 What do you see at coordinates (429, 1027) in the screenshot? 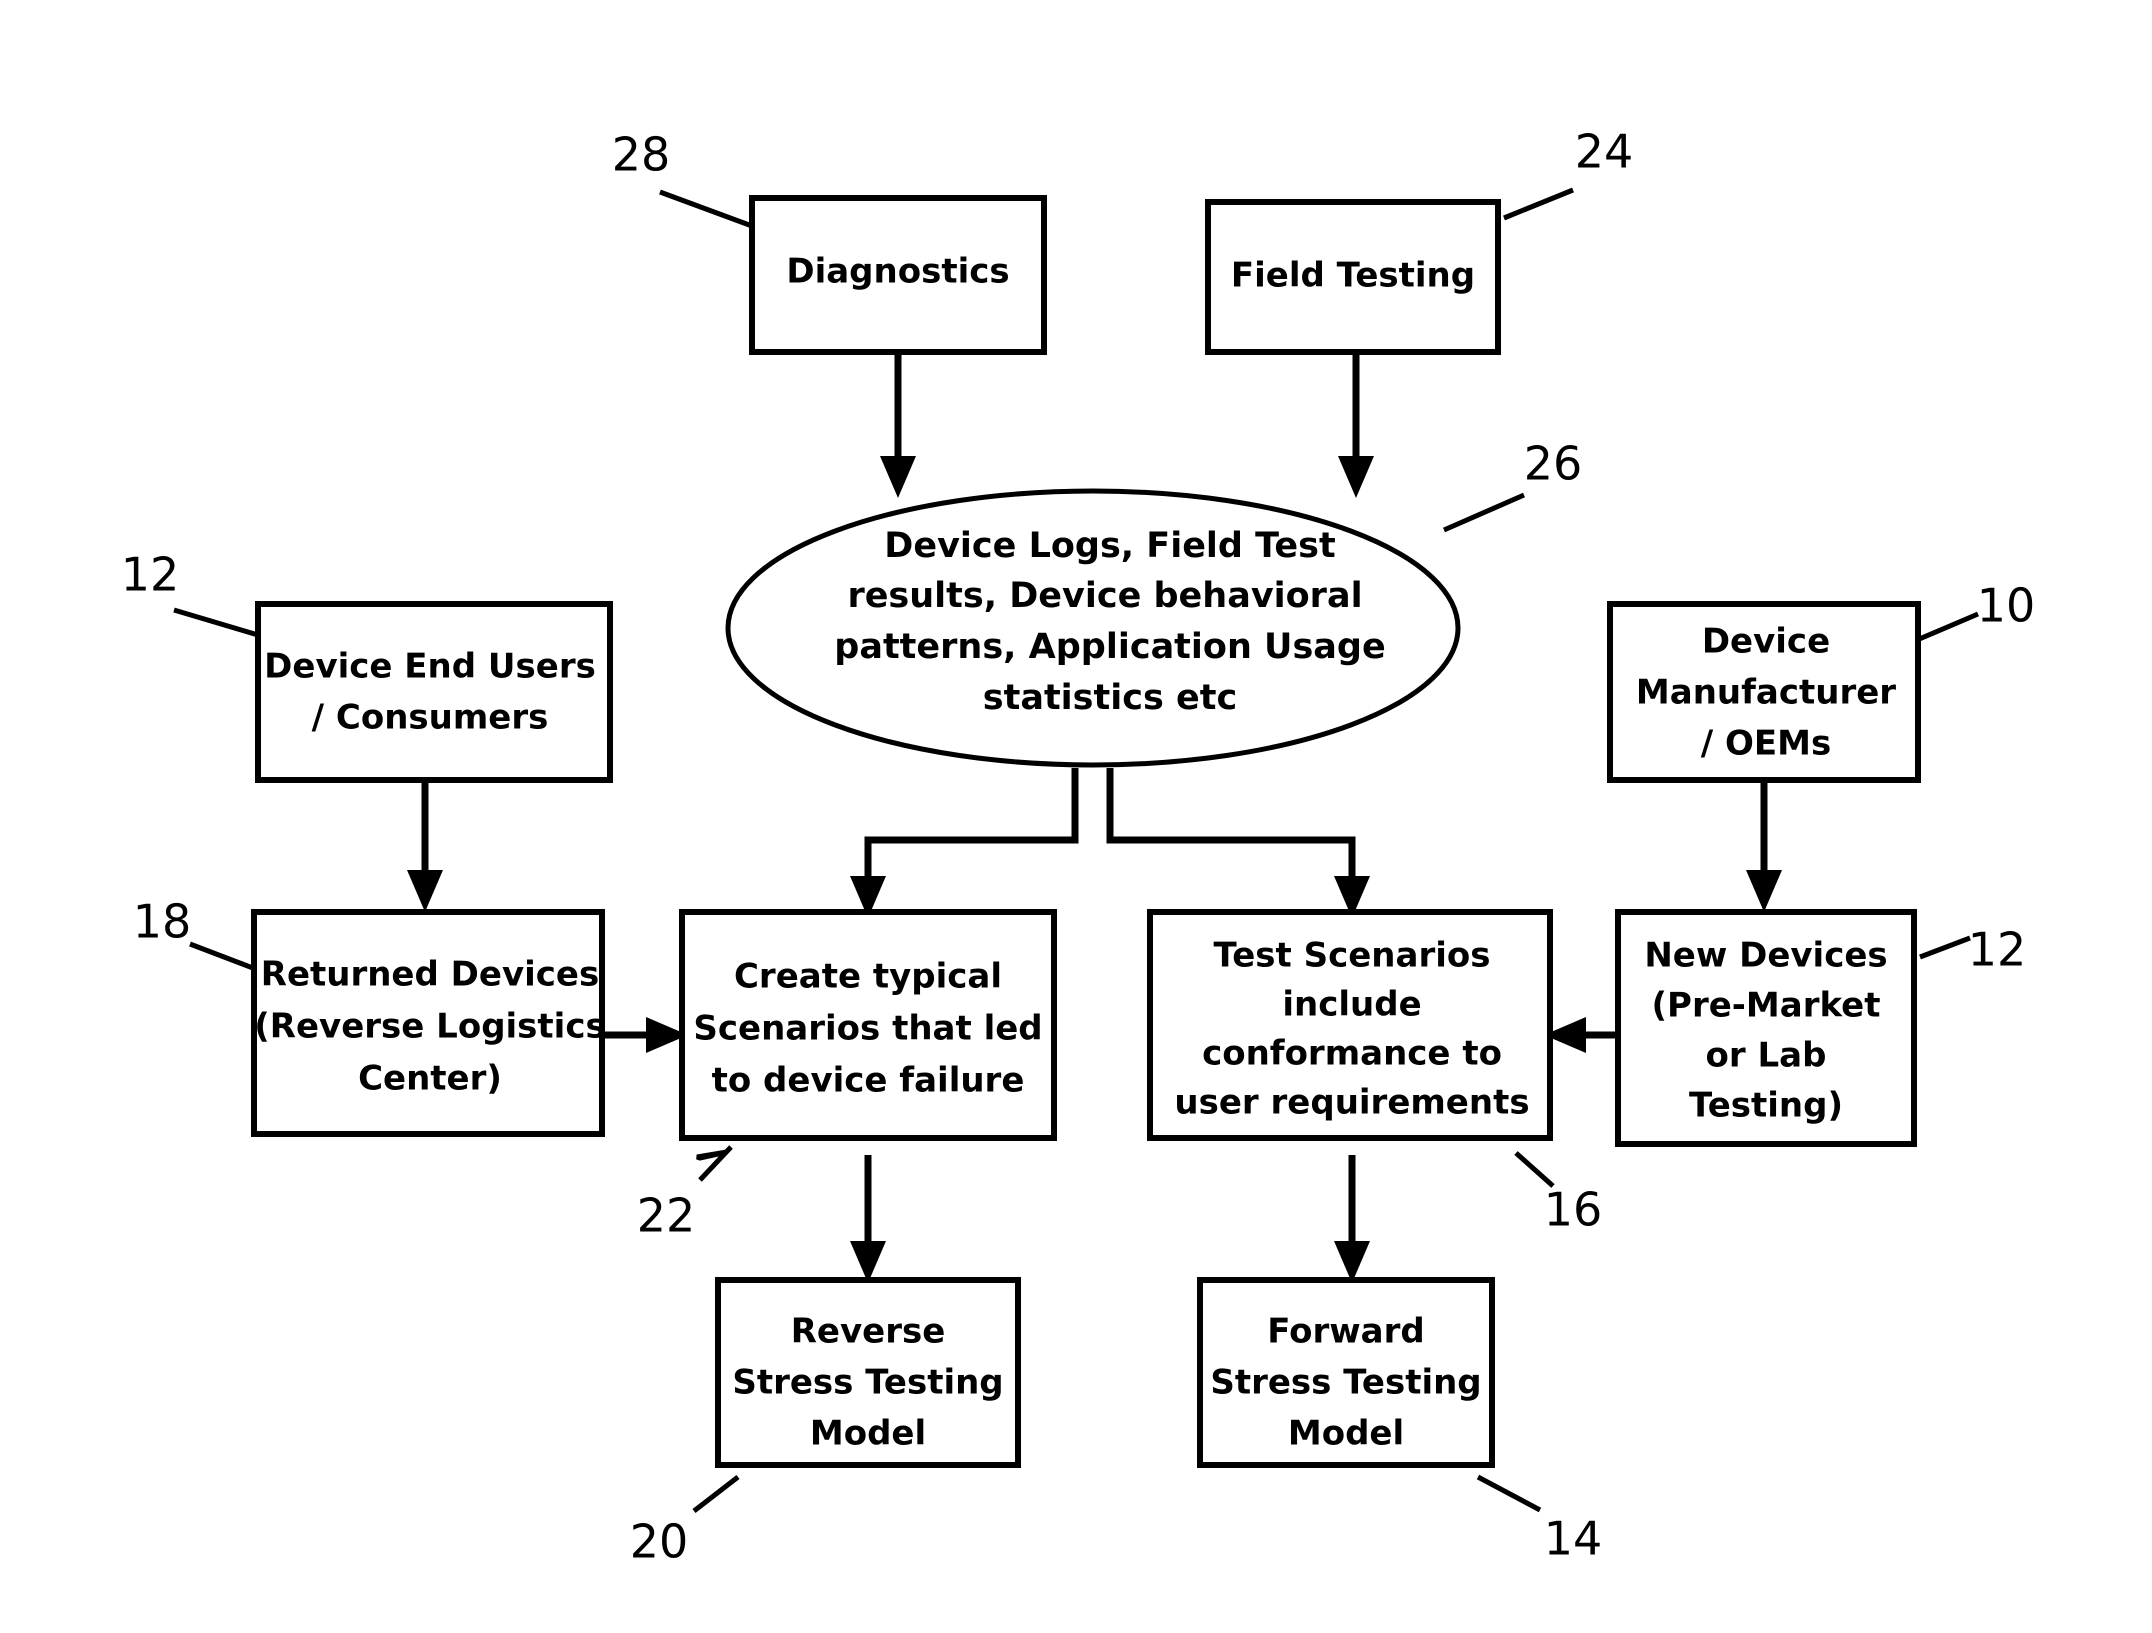
I see `label-returned-devices-line-2: (Reverse Logistics` at bounding box center [429, 1027].